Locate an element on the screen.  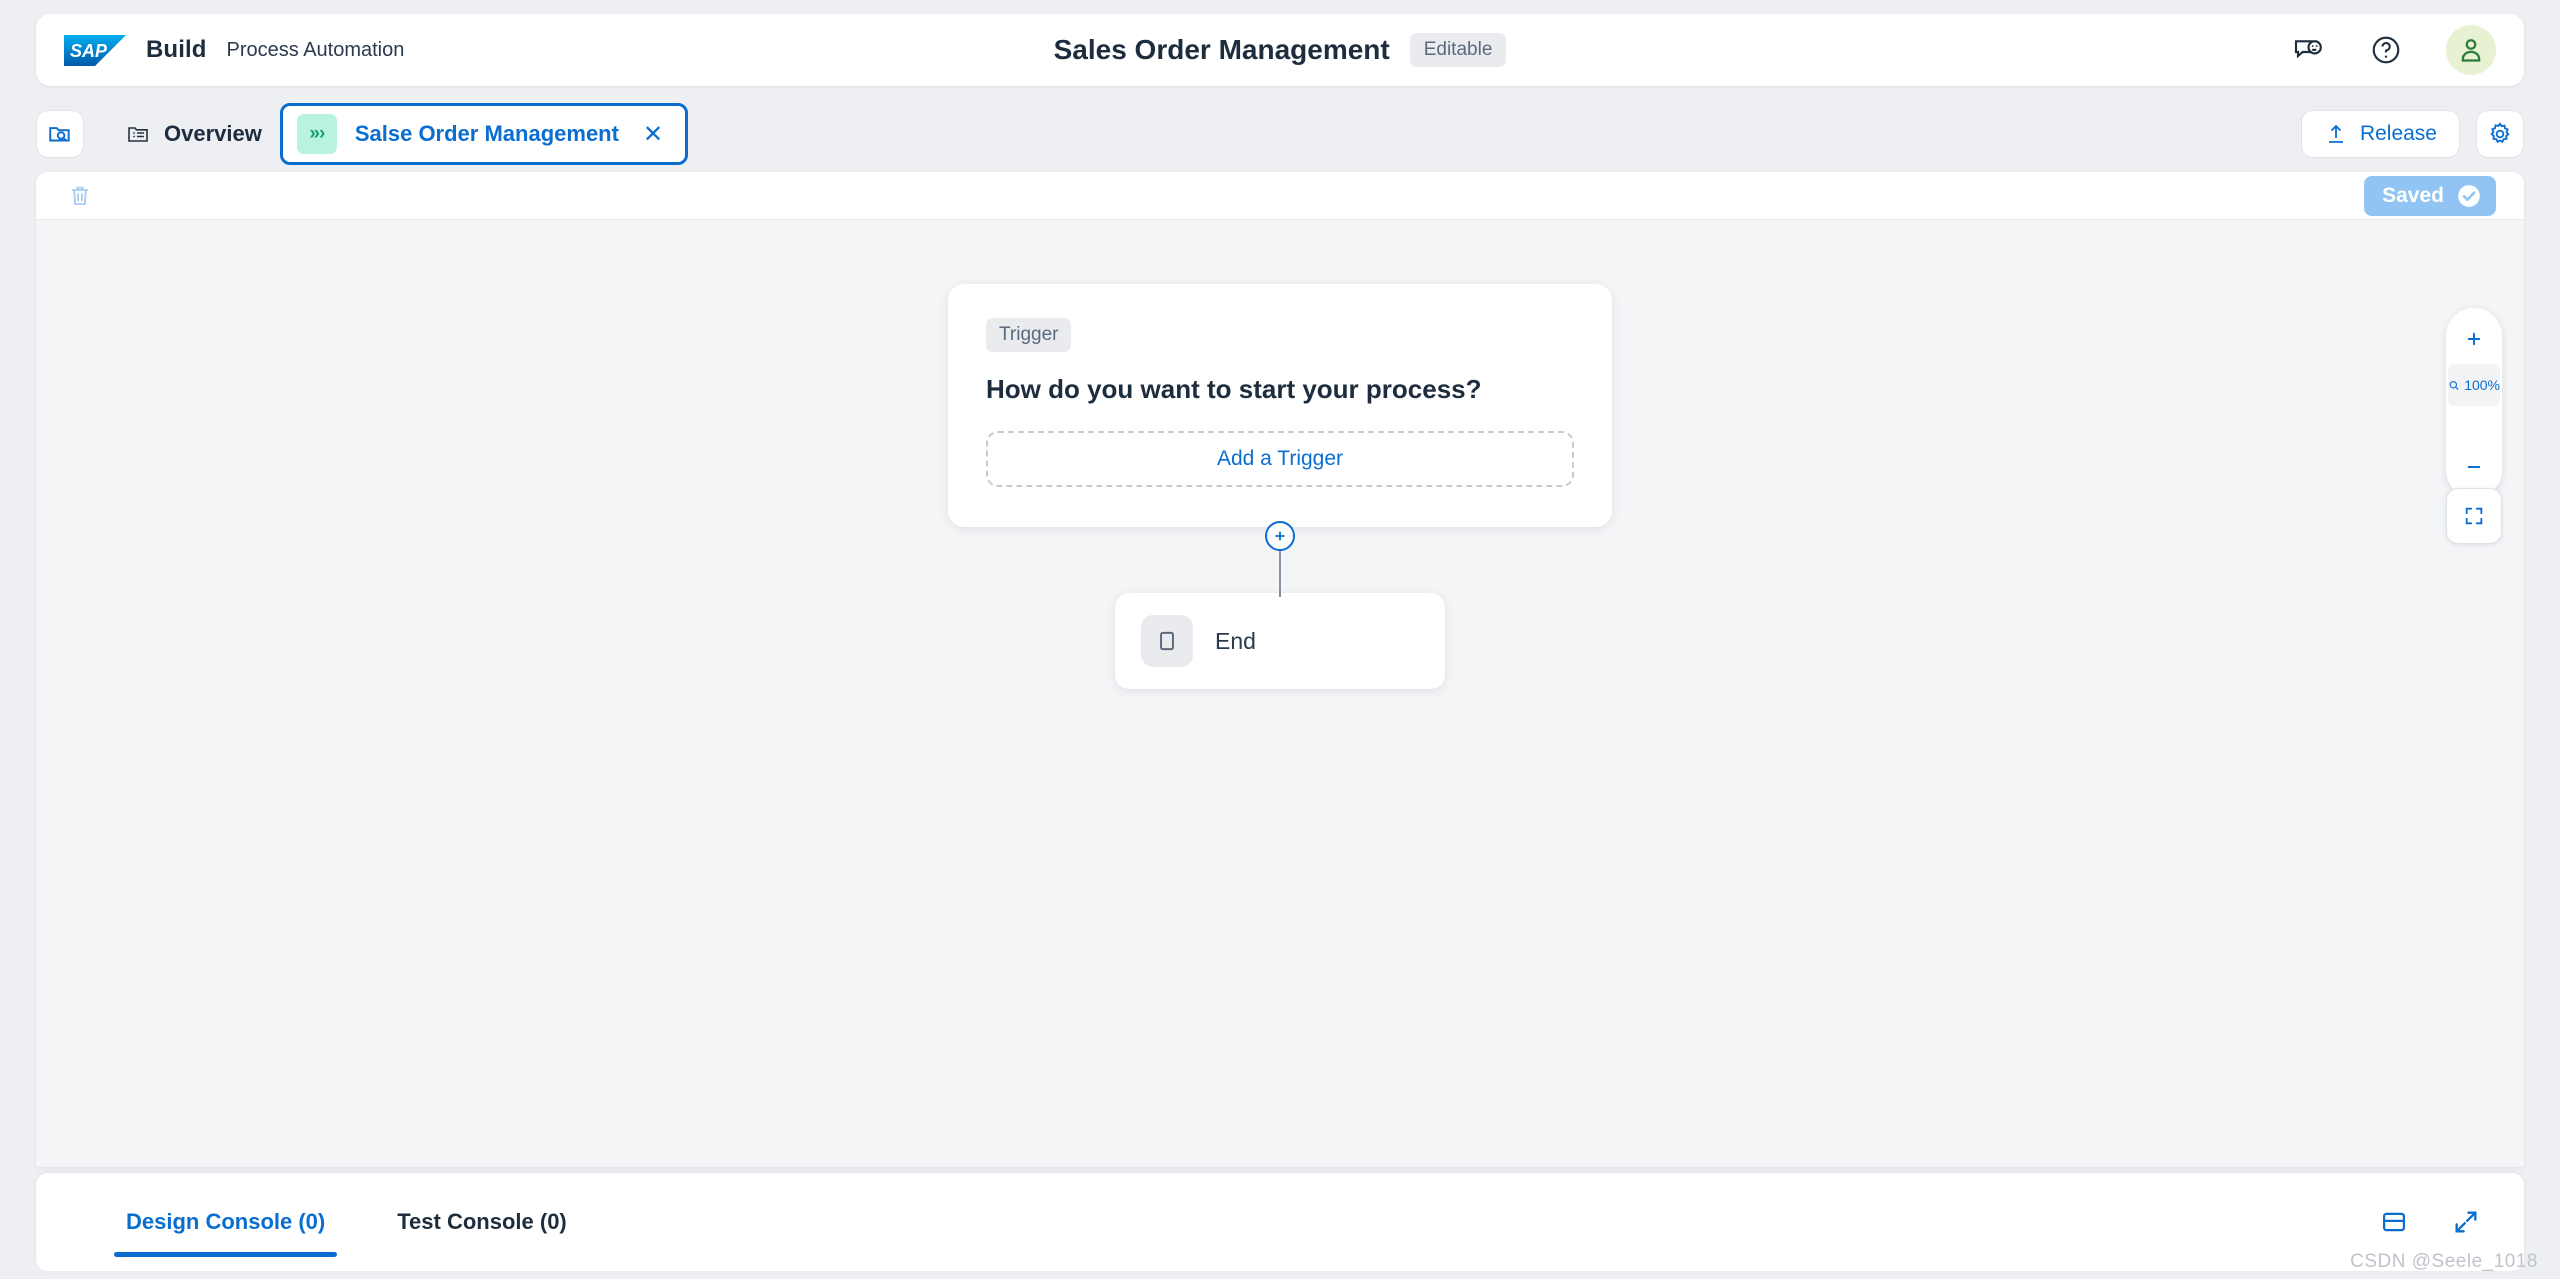
trigger-card-title: How do you want to start your process? is located at coordinates (1234, 389).